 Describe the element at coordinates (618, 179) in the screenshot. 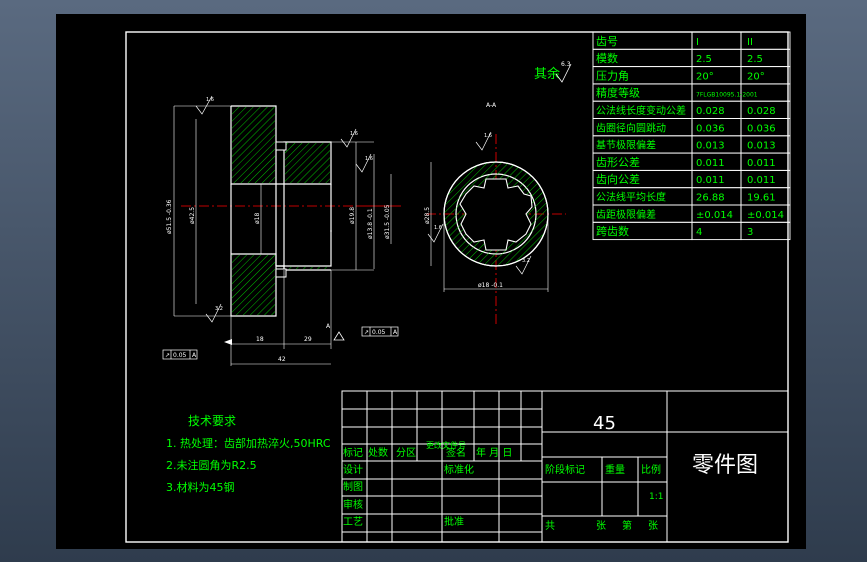

I see `gear-table-label: 齿向公差` at that location.